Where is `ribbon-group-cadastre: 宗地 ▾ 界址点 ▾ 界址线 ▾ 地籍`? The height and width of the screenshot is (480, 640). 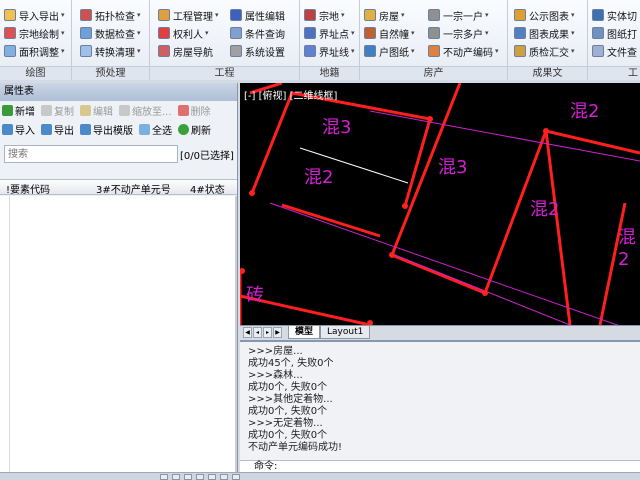 ribbon-group-cadastre: 宗地 ▾ 界址点 ▾ 界址线 ▾ 地籍 is located at coordinates (330, 40).